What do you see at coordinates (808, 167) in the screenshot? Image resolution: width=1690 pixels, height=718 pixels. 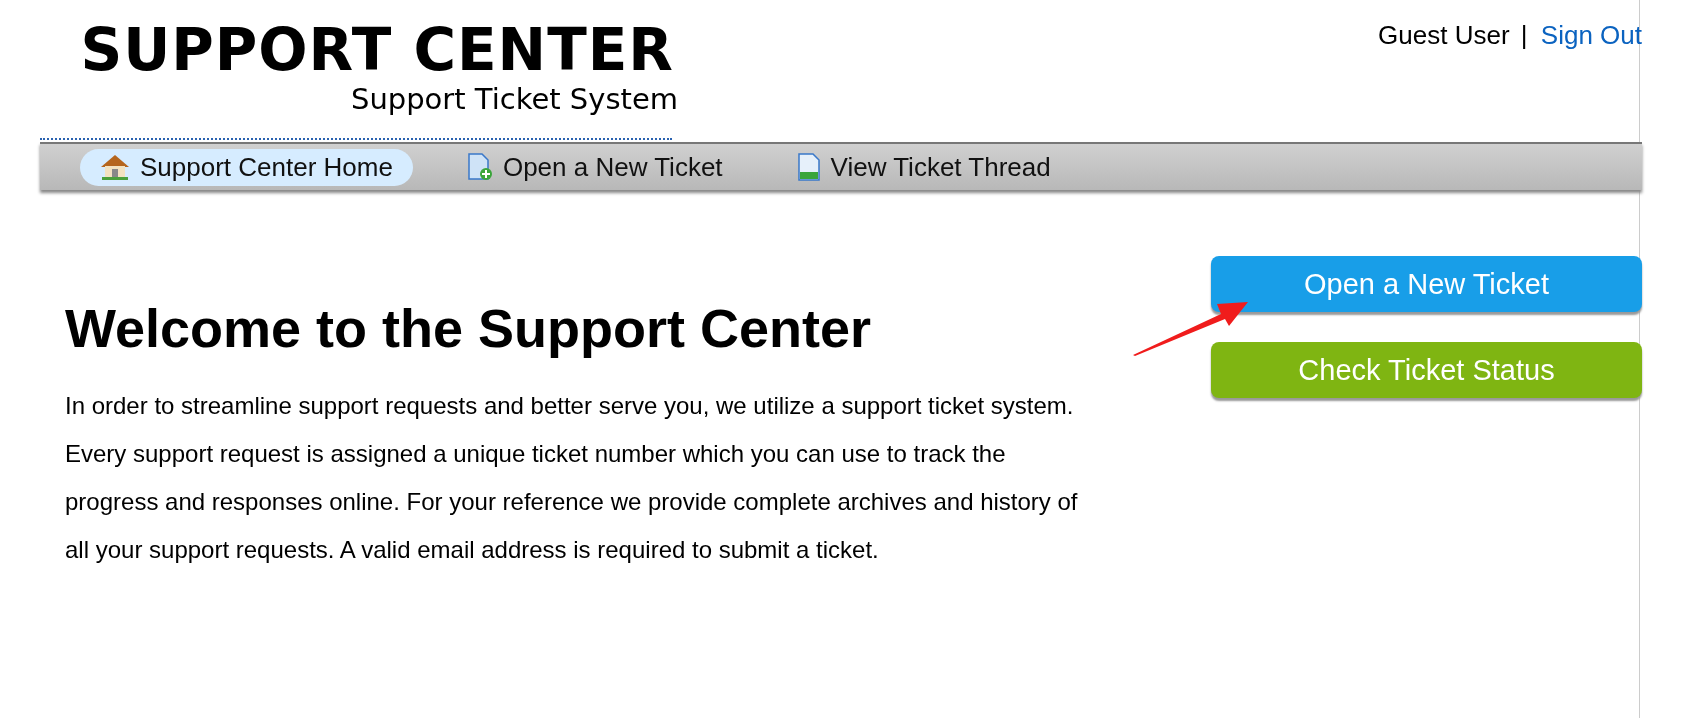 I see `document-icon` at bounding box center [808, 167].